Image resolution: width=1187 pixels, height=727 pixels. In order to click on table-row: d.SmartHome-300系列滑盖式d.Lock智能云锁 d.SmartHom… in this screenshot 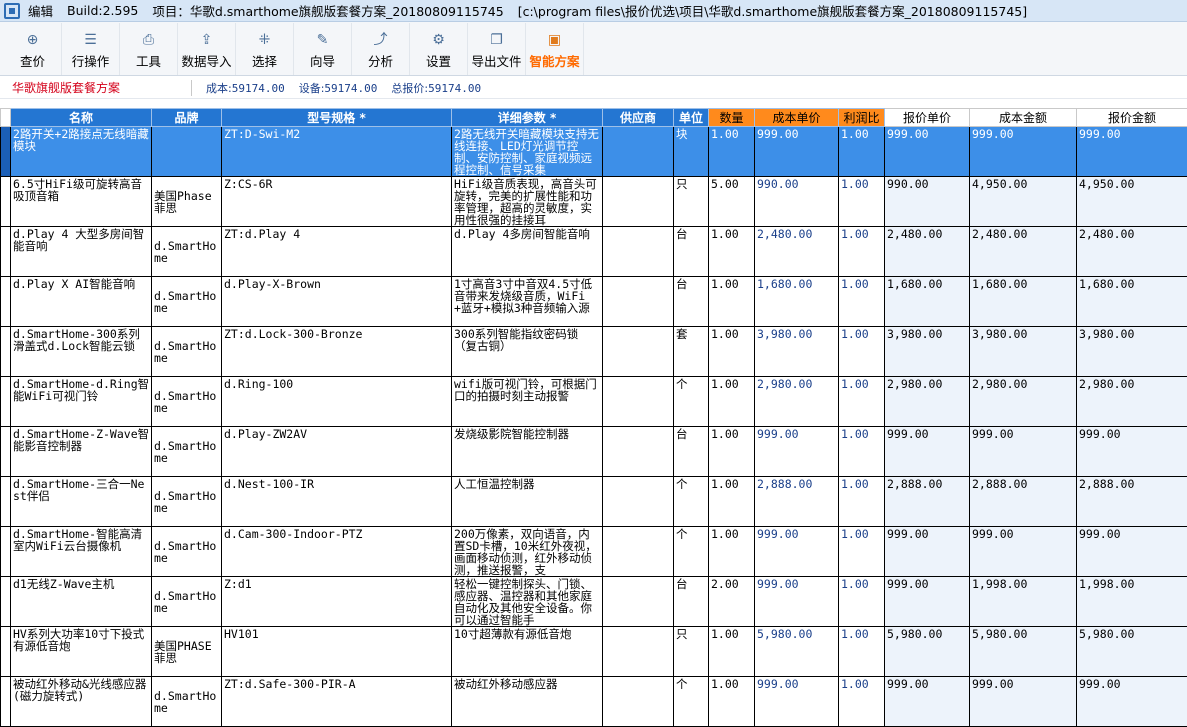, I will do `click(593, 351)`.